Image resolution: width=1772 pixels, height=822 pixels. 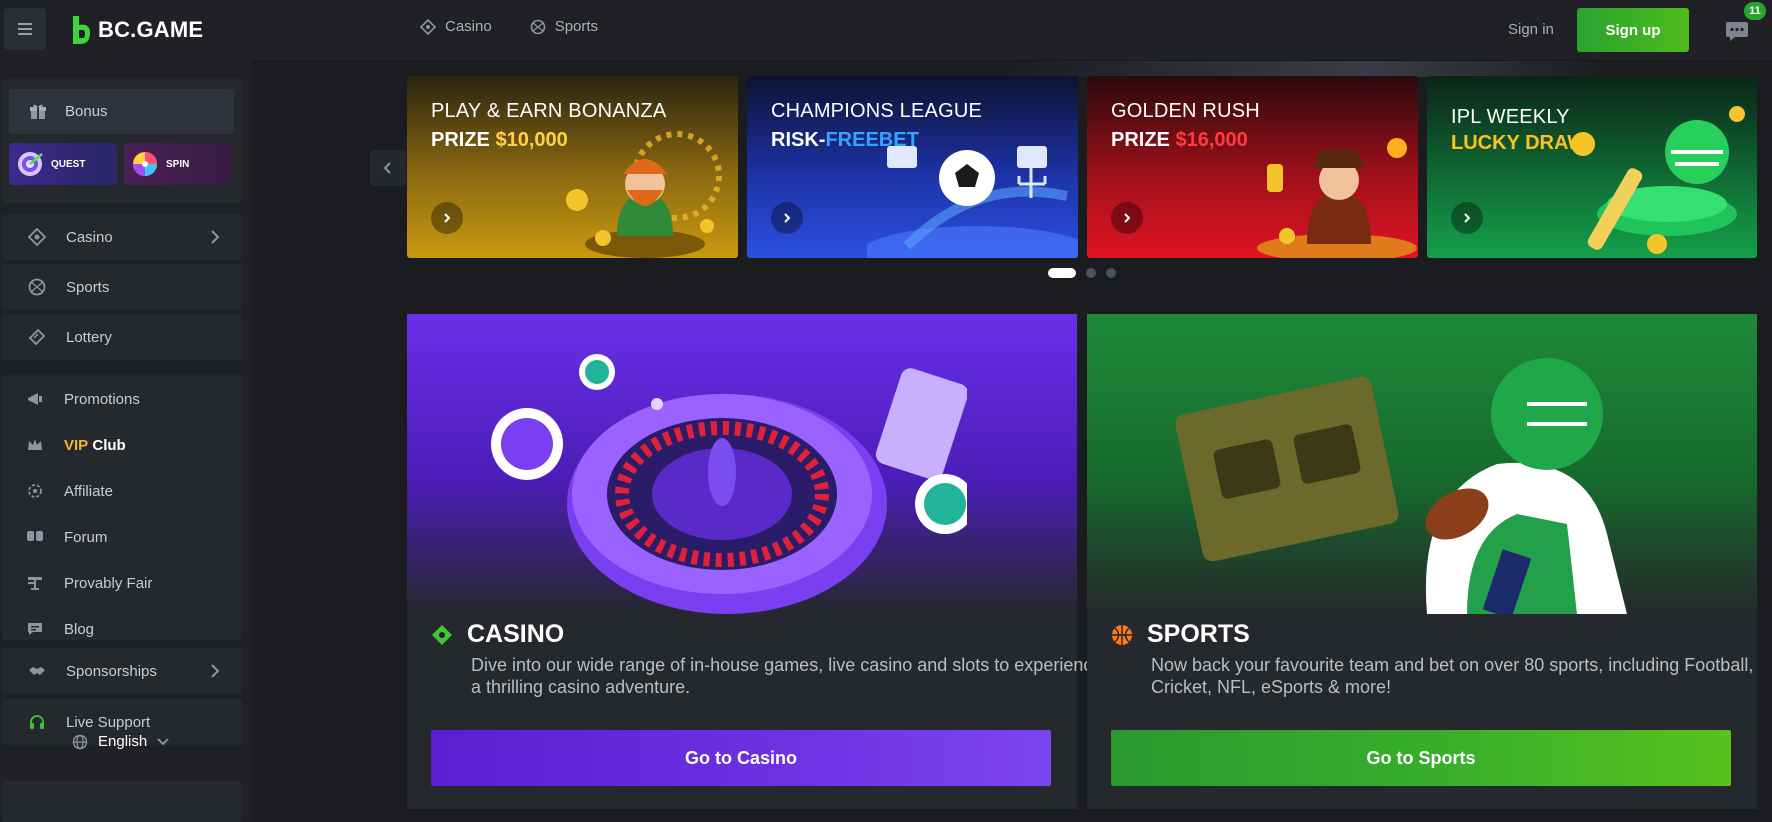 I want to click on promo-banner-ipl: IPL WEEKLY LUCKY DRAW, so click(x=1592, y=167).